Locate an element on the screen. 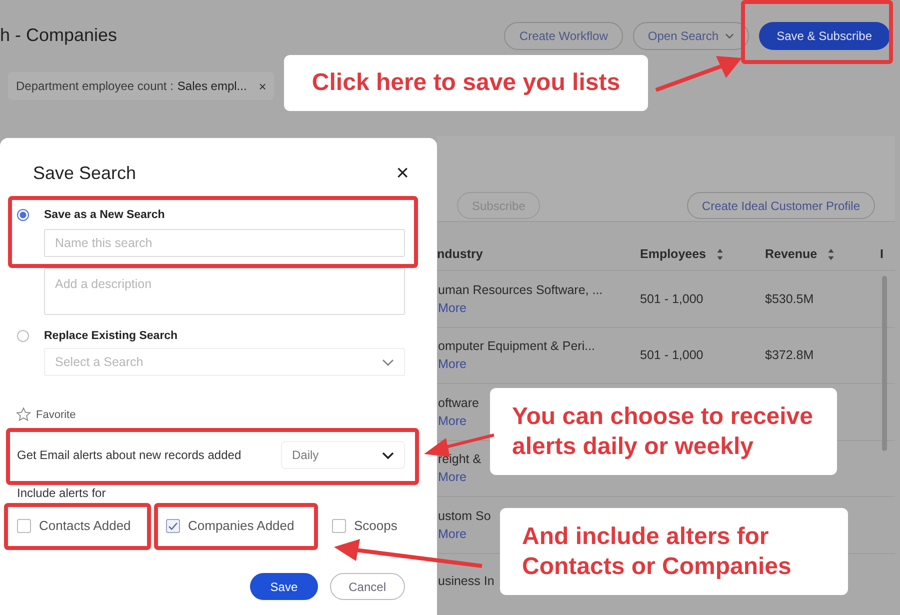  filter-chip: Department employee count : Sales empl... × is located at coordinates (141, 86).